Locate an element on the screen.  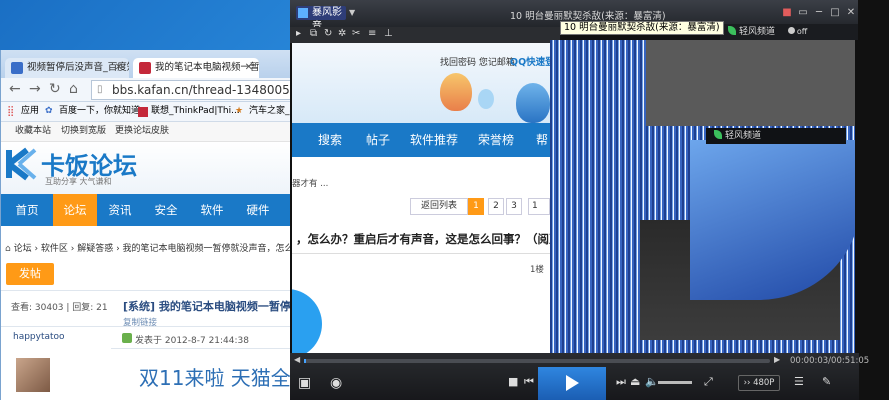
nav-home: 首页 is located at coordinates (27, 210).